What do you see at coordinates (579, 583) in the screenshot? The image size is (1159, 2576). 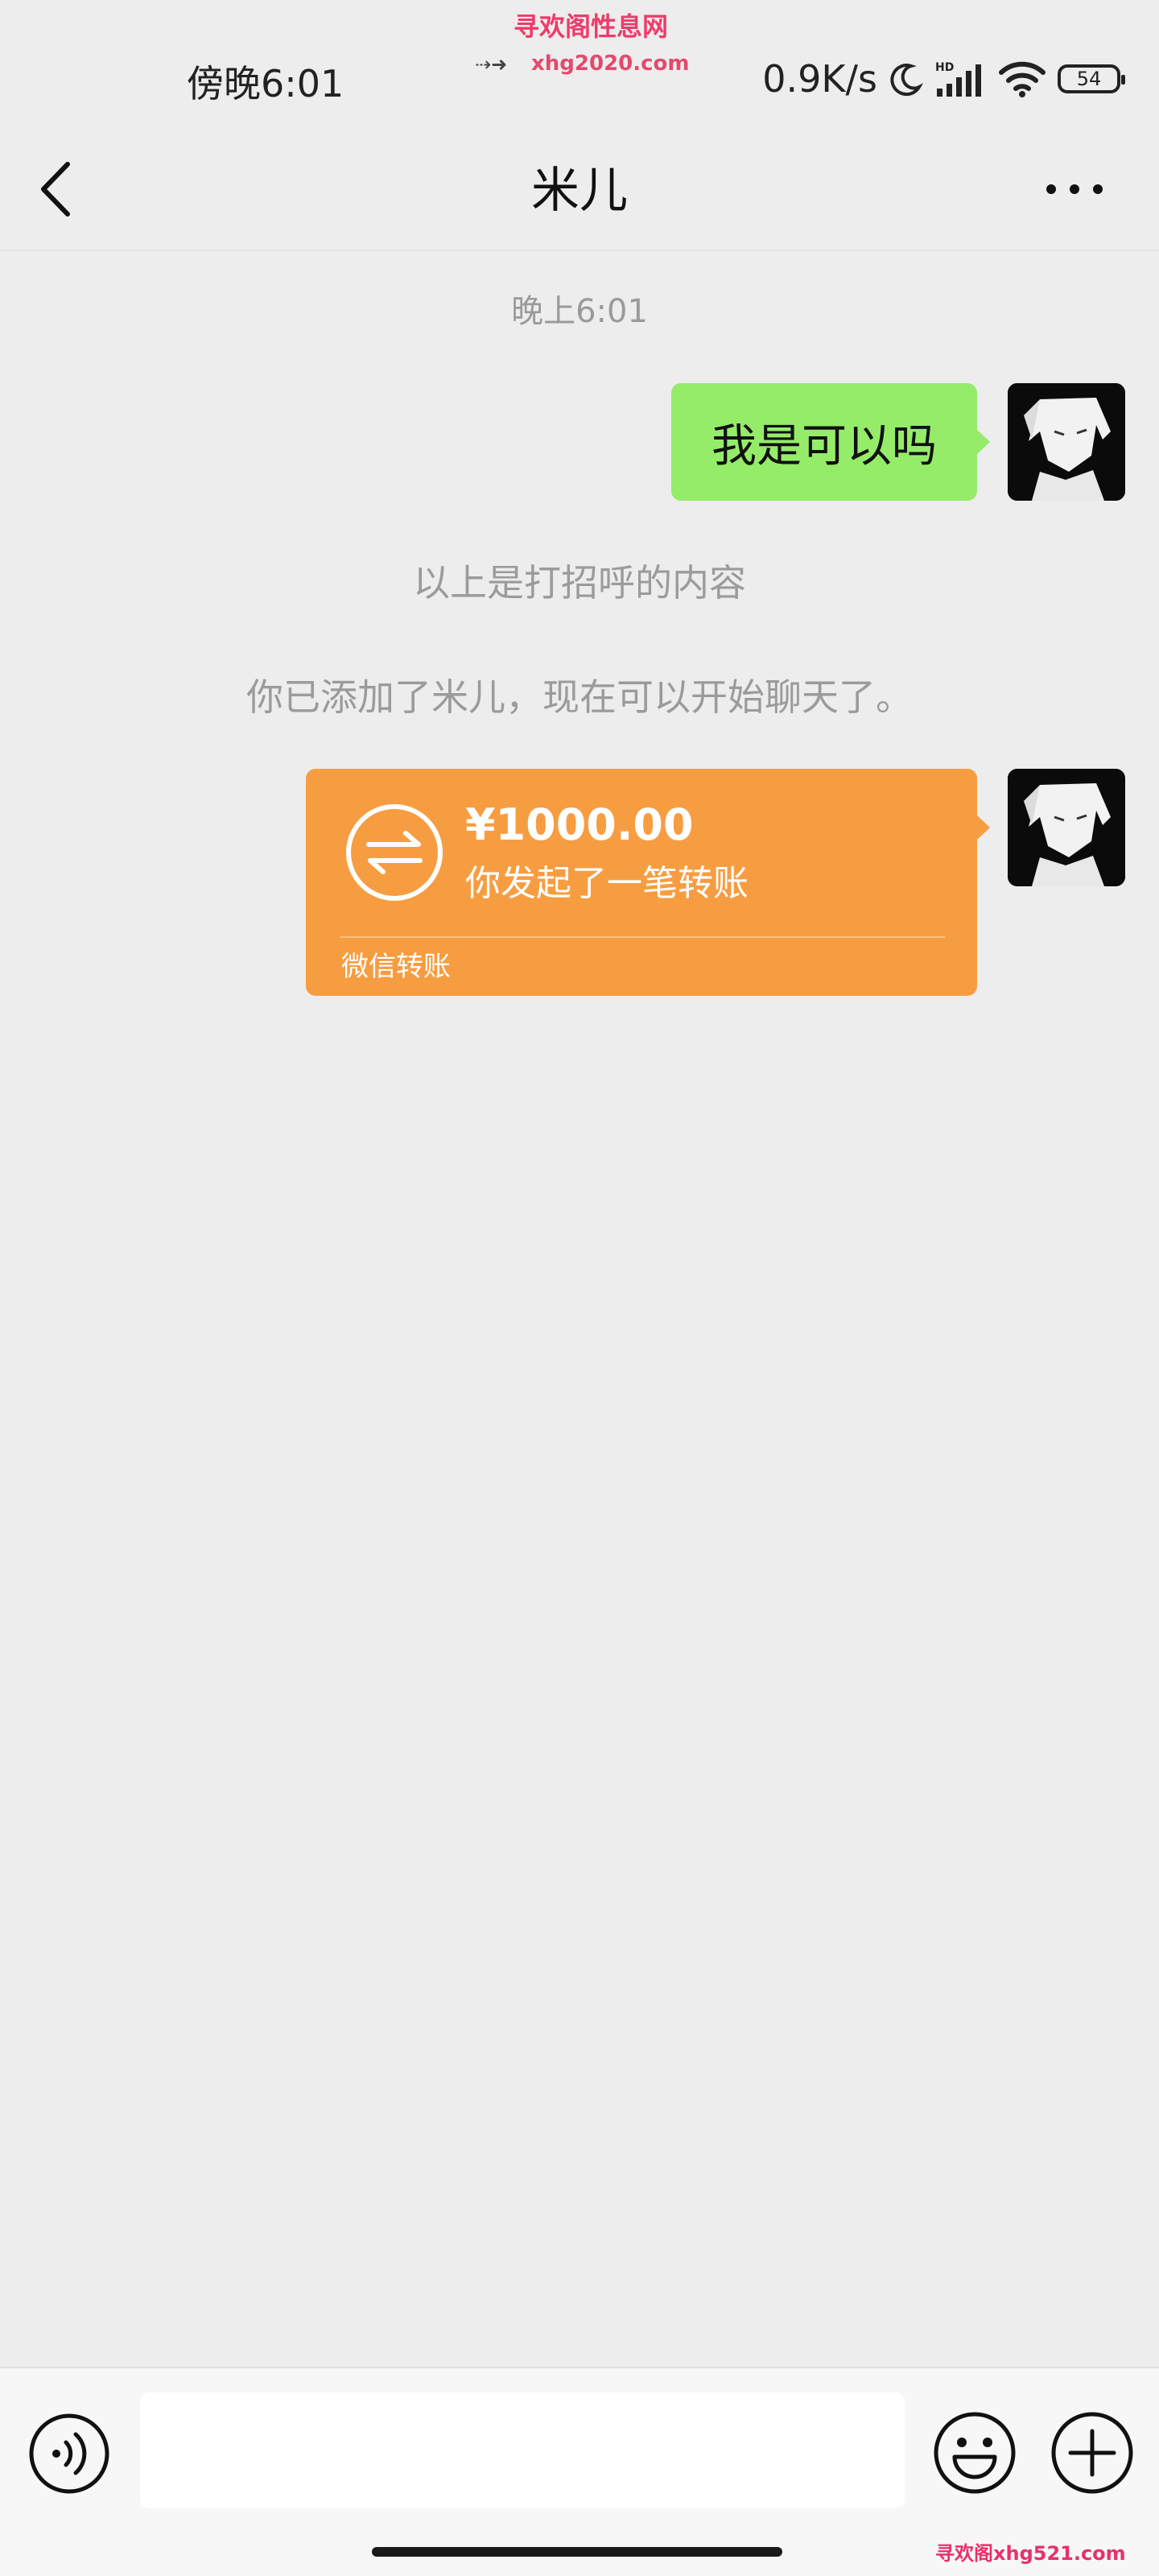 I see `system-message: 以上是打招呼的内容` at bounding box center [579, 583].